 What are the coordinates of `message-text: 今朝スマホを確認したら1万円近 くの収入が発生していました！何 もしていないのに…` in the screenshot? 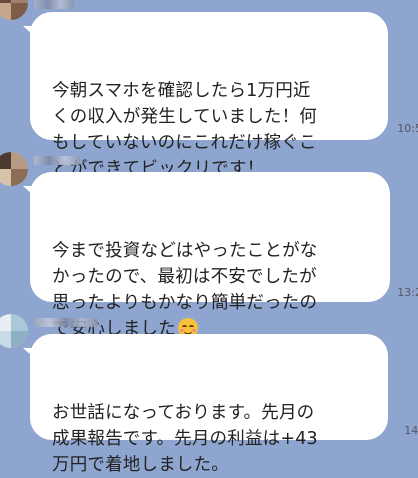 It's located at (184, 130).